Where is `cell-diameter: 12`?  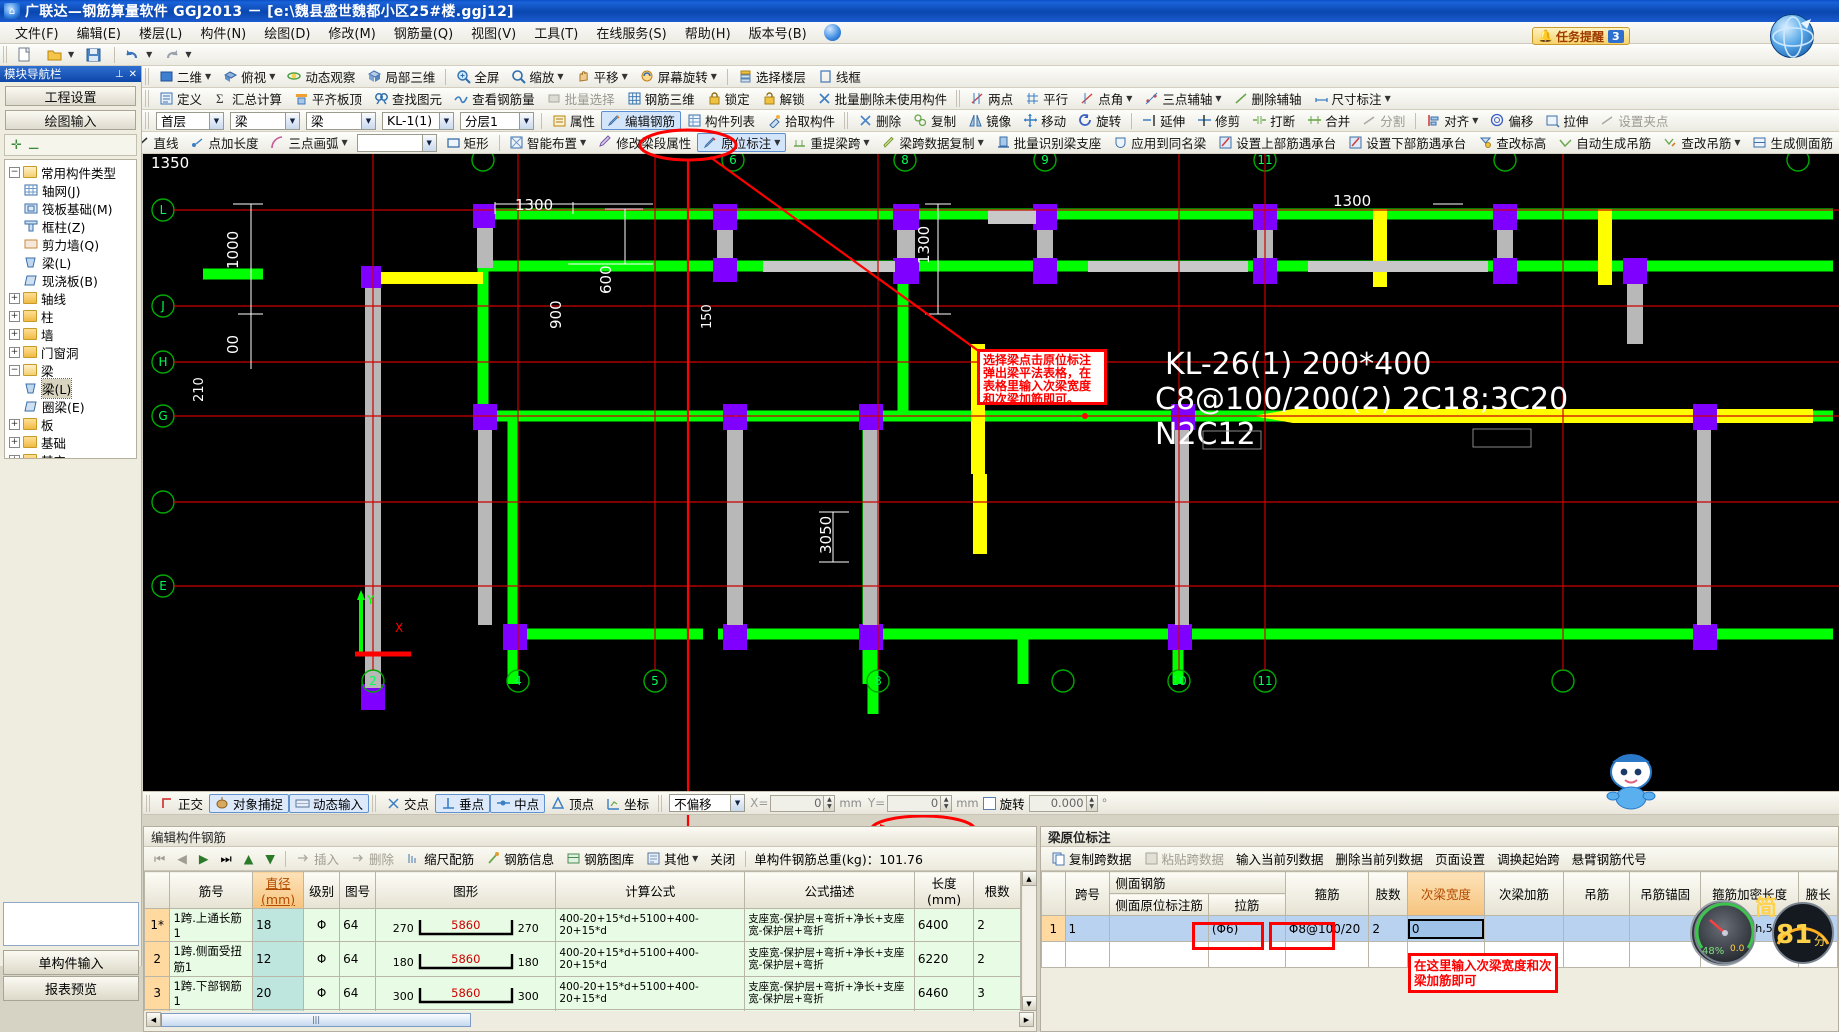 cell-diameter: 12 is located at coordinates (278, 959).